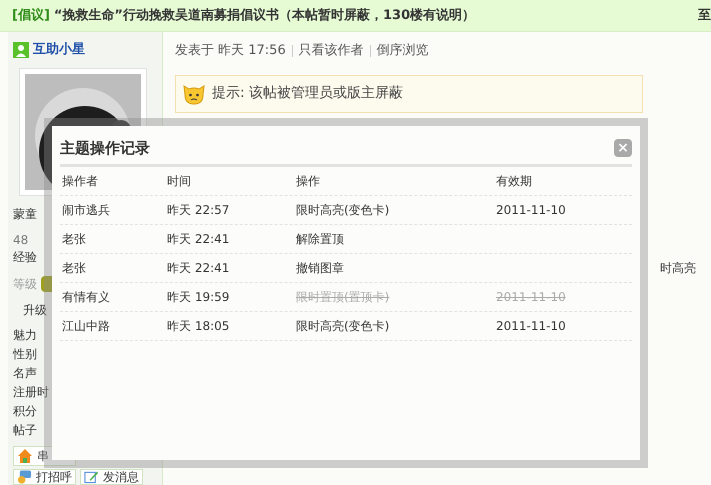  What do you see at coordinates (91, 477) in the screenshot?
I see `note-pencil-icon` at bounding box center [91, 477].